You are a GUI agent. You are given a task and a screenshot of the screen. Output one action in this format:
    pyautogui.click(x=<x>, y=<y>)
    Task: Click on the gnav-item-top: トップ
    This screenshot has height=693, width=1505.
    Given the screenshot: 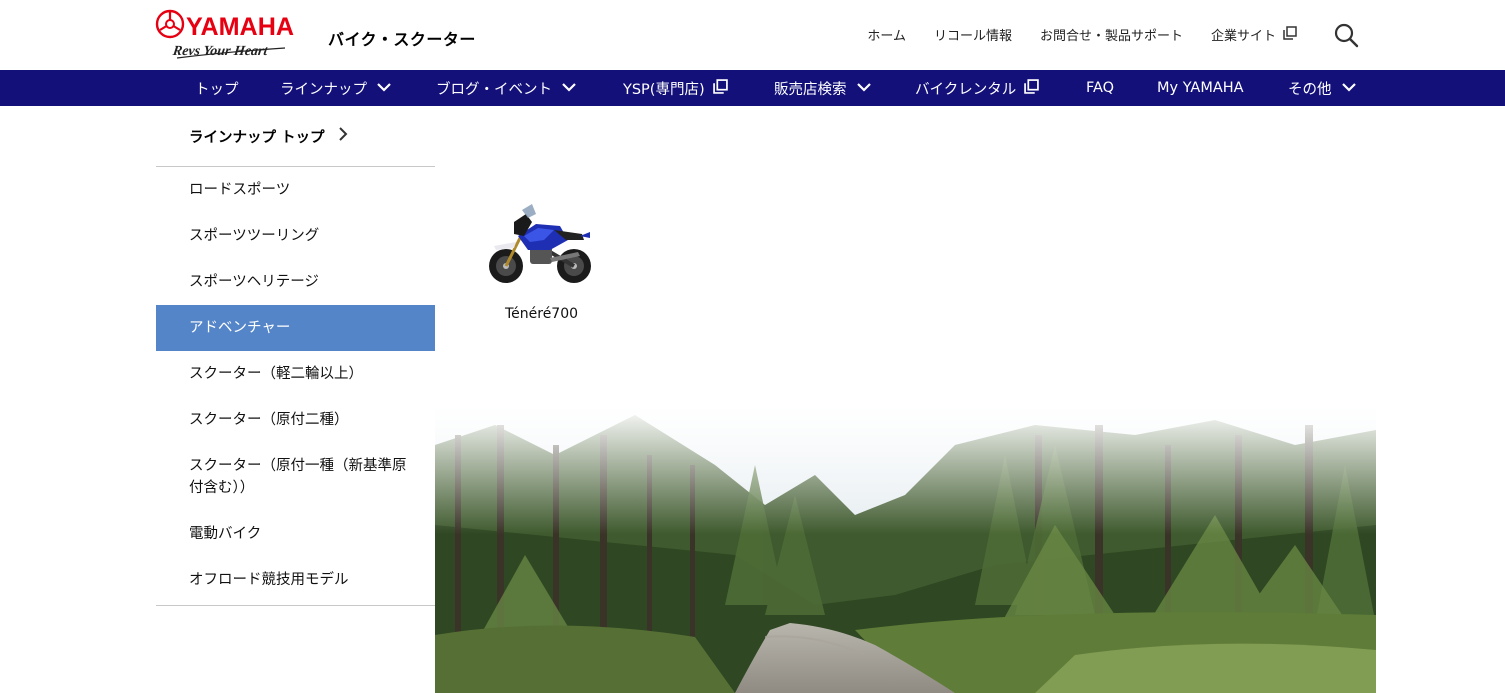 What is the action you would take?
    pyautogui.click(x=217, y=88)
    